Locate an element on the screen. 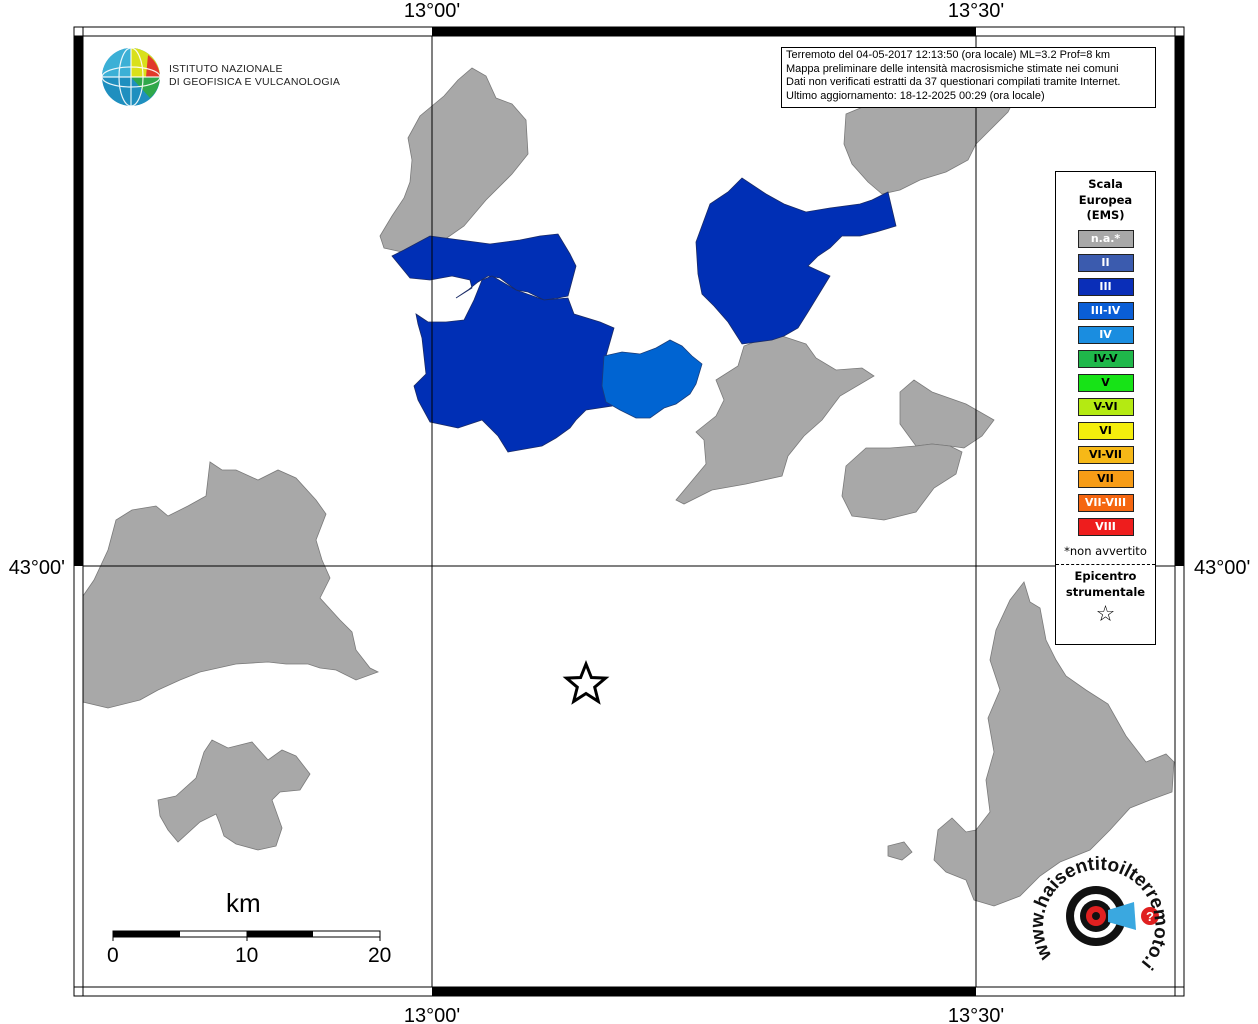  legend-item: III-IV is located at coordinates (1105, 310).